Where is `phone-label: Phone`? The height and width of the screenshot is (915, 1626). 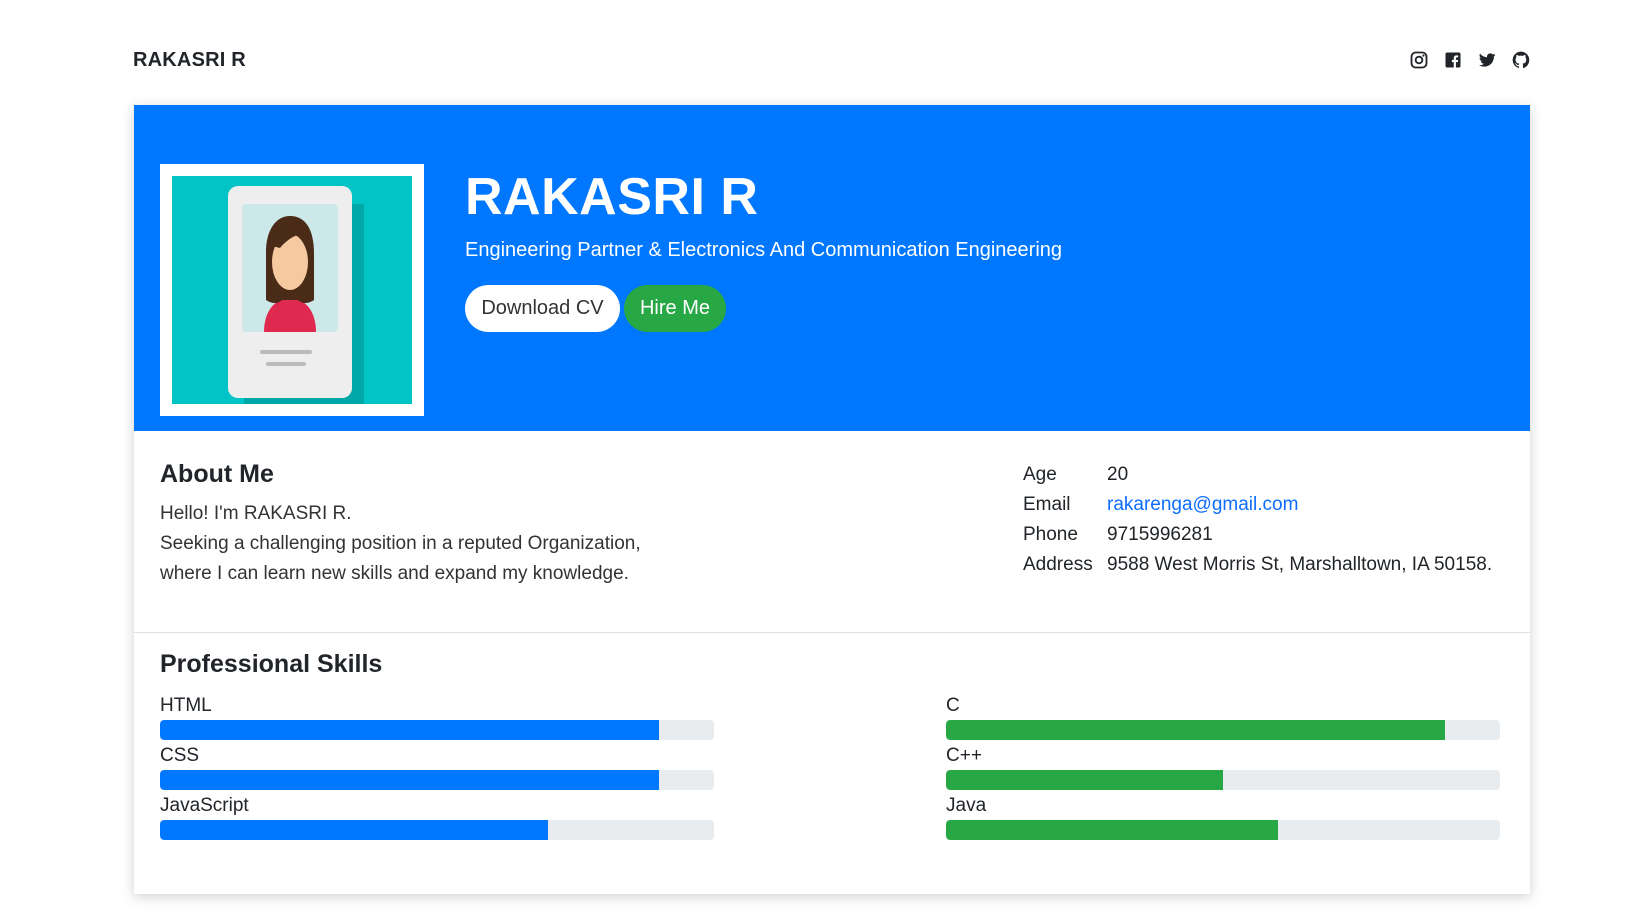
phone-label: Phone is located at coordinates (1050, 534).